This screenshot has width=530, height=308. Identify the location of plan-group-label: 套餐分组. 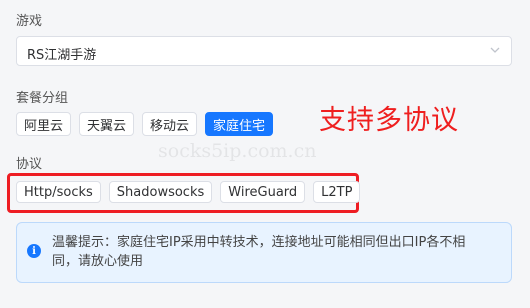
(42, 98).